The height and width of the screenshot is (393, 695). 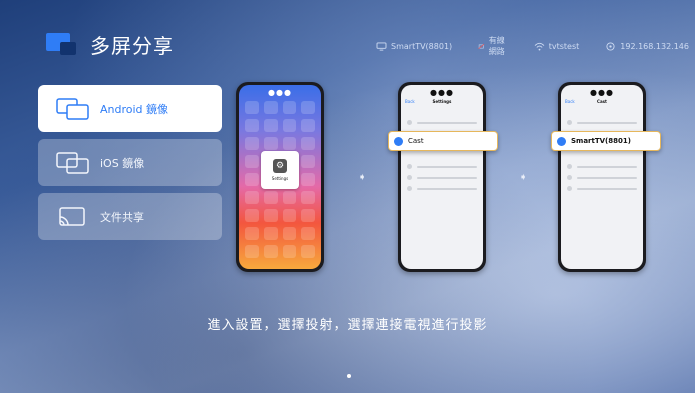 I want to click on multi-screen-icon, so click(x=62, y=44).